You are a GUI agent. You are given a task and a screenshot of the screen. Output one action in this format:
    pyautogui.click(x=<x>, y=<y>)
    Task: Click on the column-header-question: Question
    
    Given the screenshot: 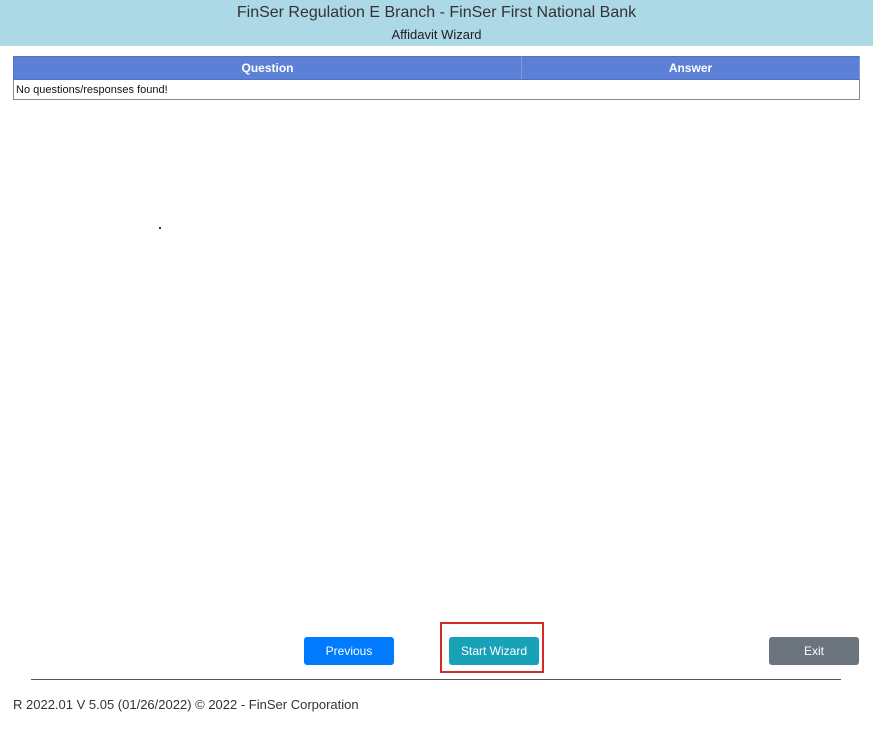 What is the action you would take?
    pyautogui.click(x=267, y=68)
    